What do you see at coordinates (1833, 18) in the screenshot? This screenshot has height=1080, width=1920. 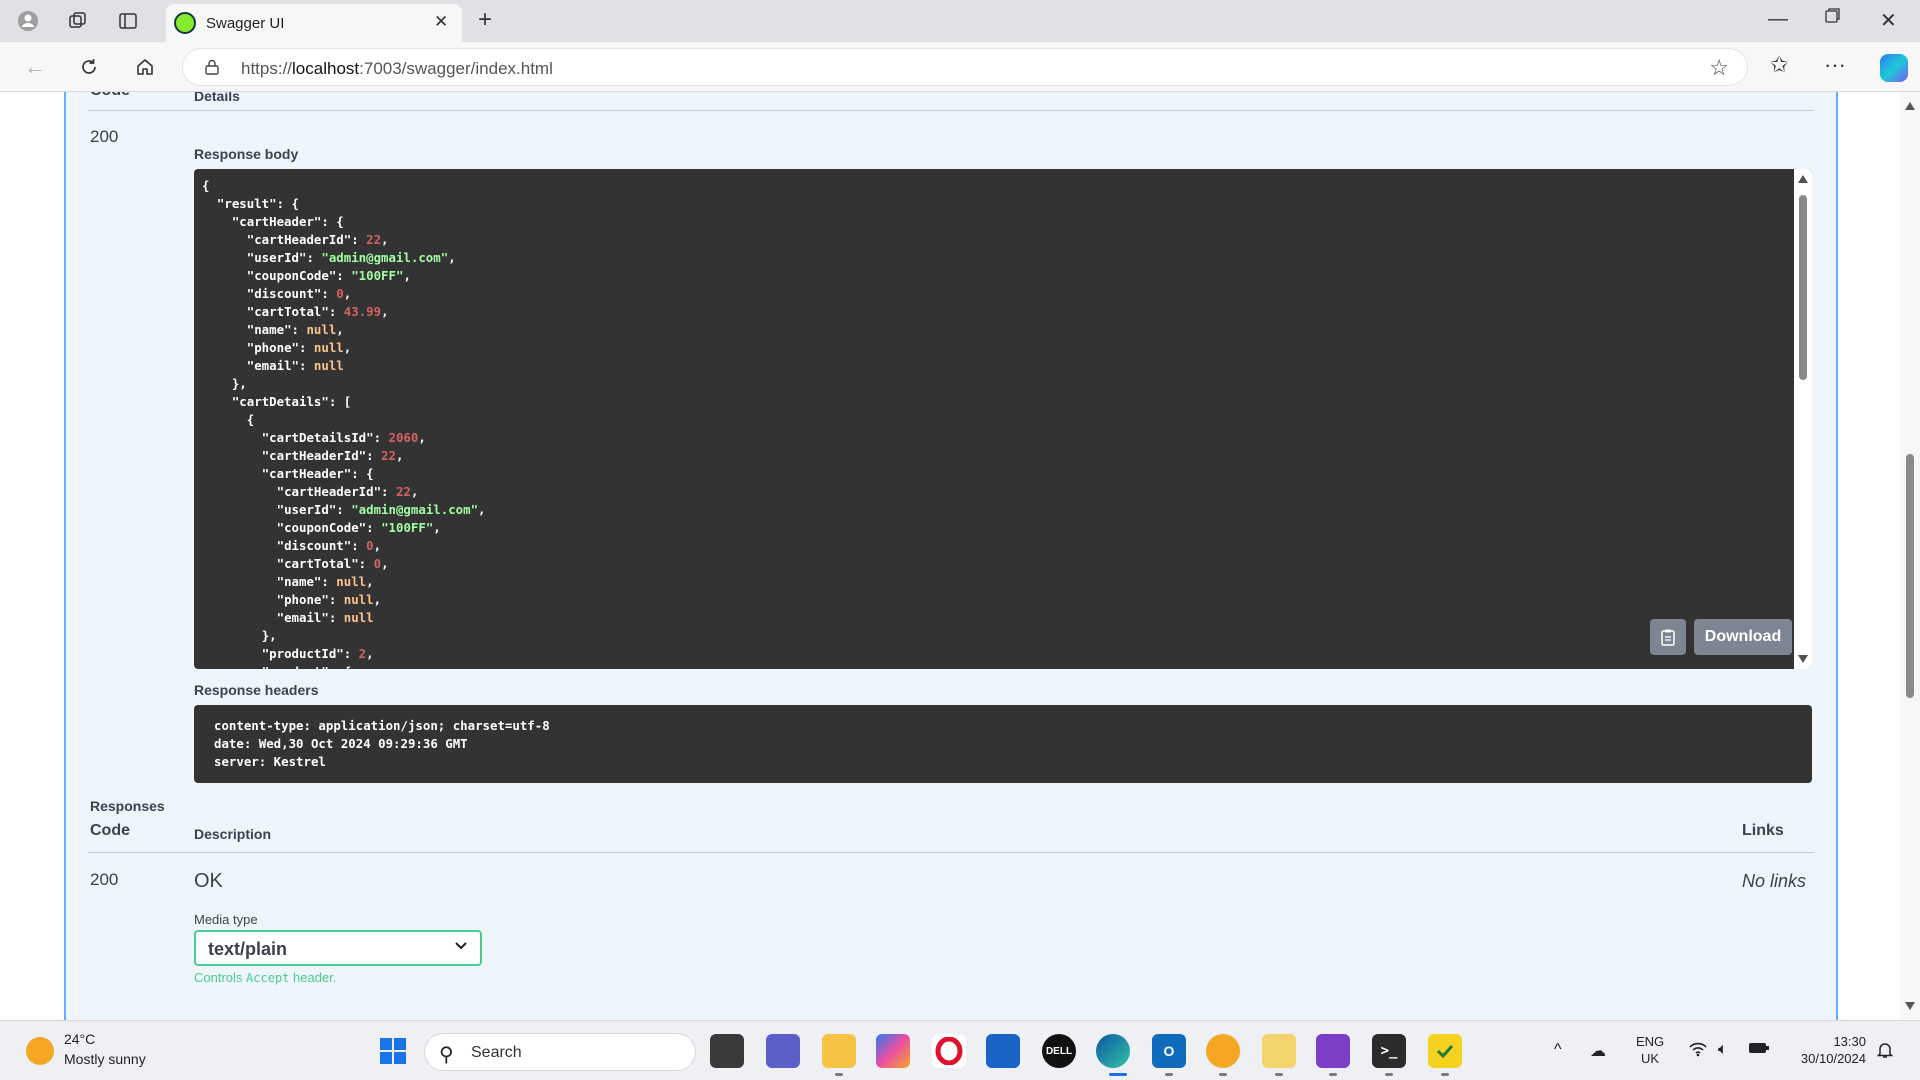 I see `restore-icon` at bounding box center [1833, 18].